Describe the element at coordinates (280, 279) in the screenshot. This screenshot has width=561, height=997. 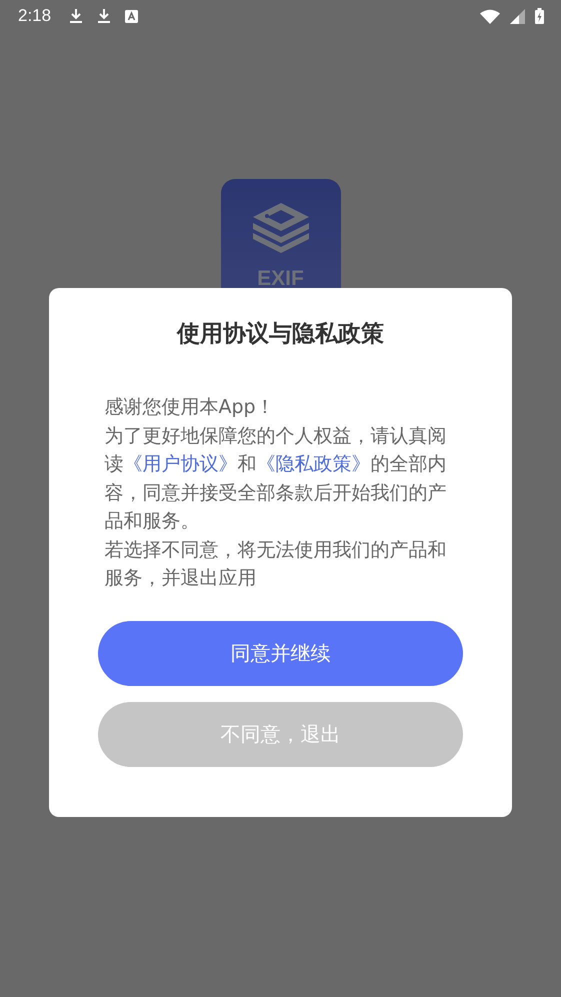
I see `app-name: EXIF` at that location.